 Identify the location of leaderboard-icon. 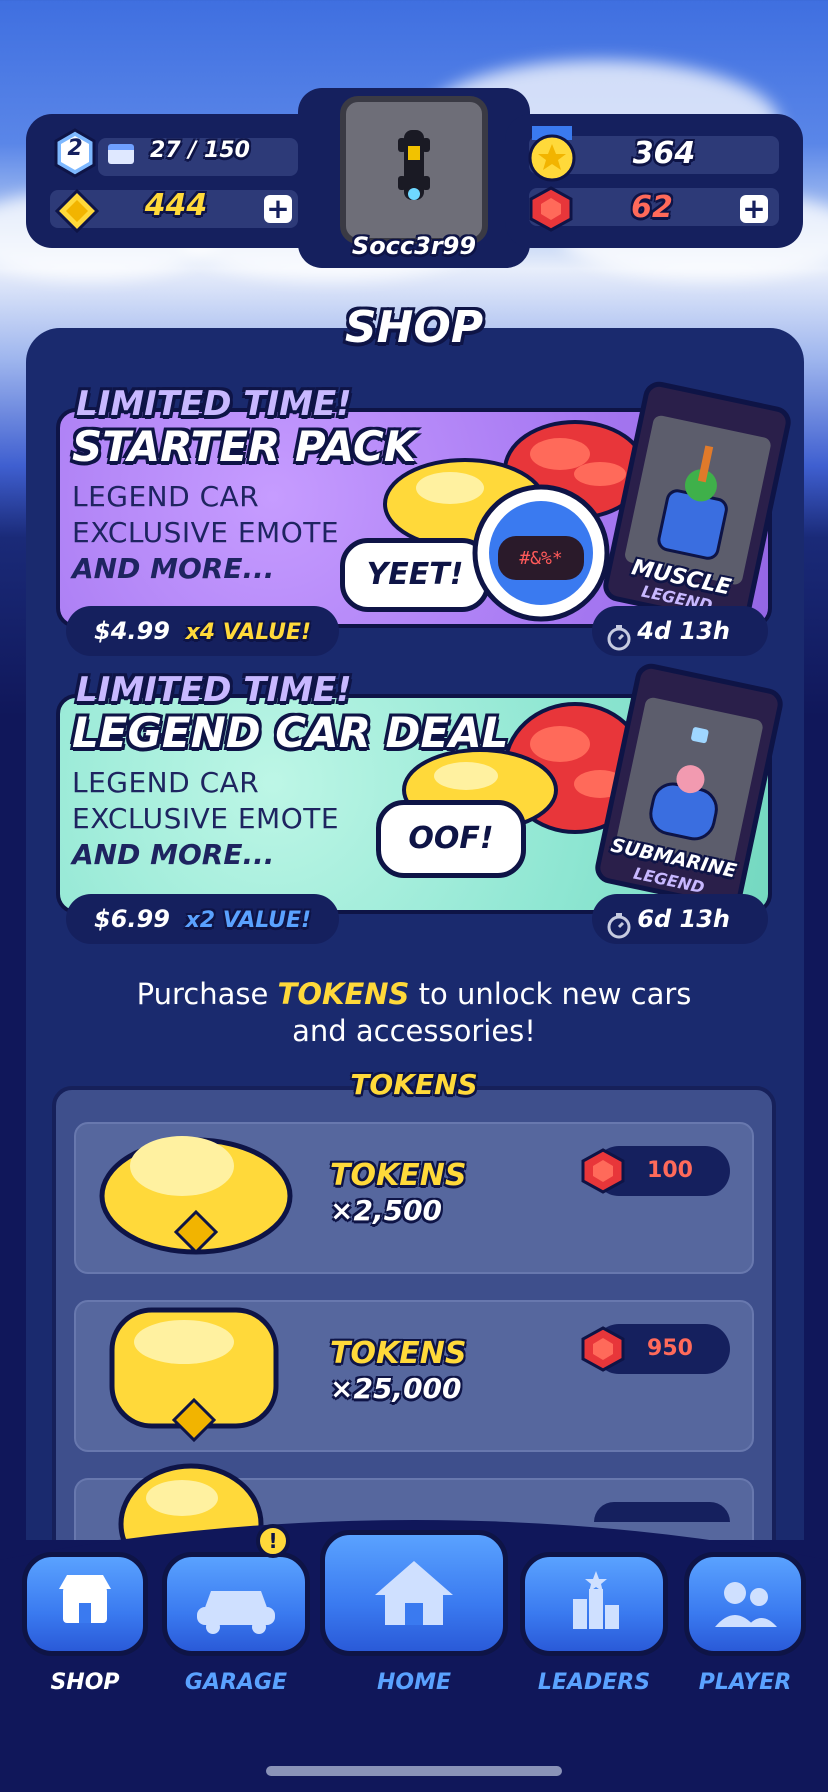
(596, 1600).